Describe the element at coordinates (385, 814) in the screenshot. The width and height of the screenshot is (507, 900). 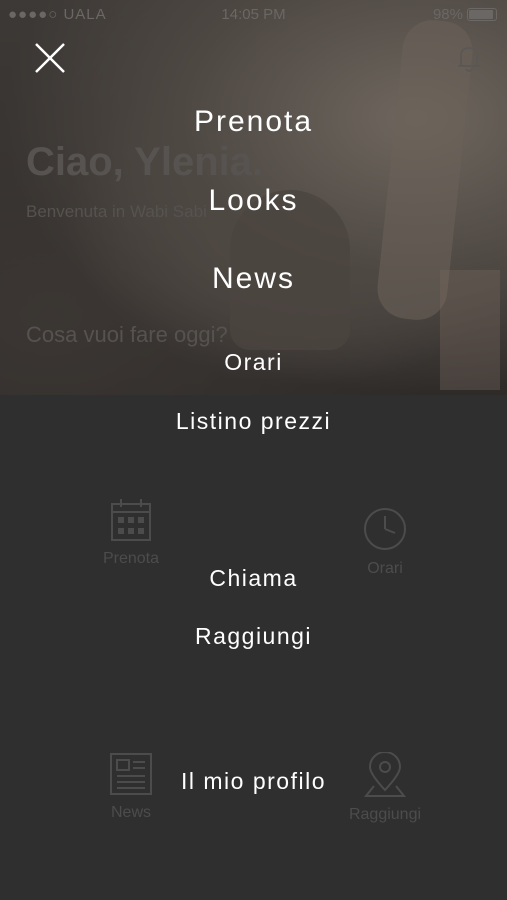
I see `tile-label: Raggiungi` at that location.